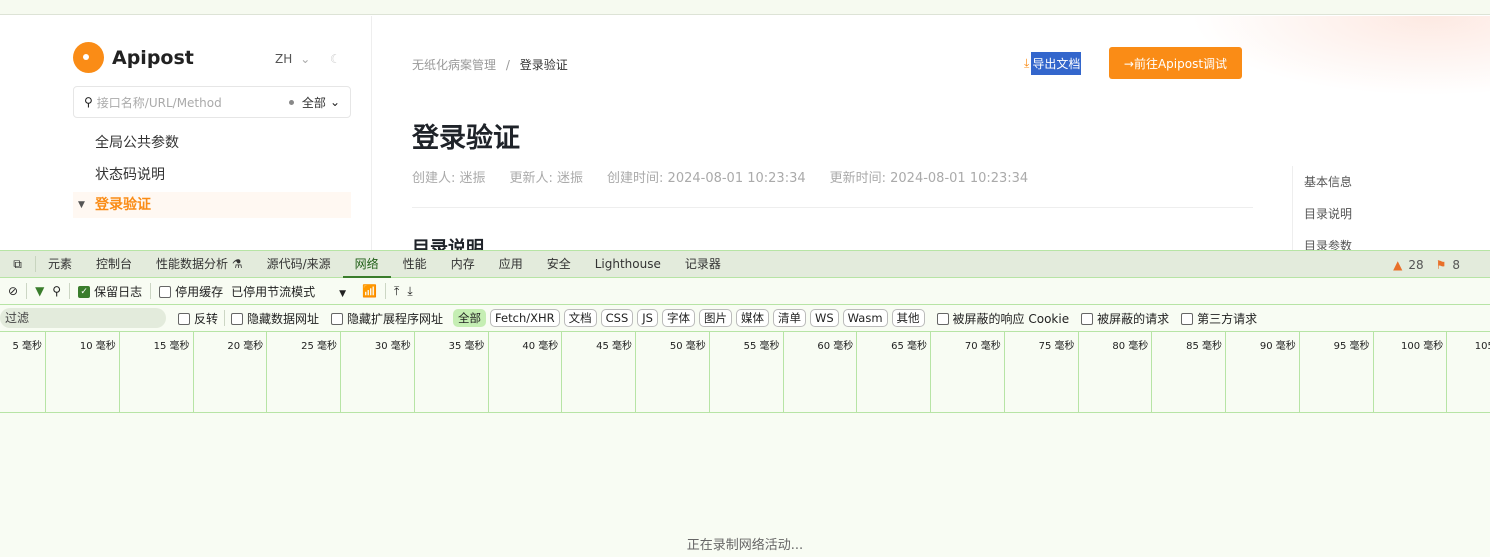 The width and height of the screenshot is (1490, 557). Describe the element at coordinates (678, 318) in the screenshot. I see `type-filter-chip: 字体` at that location.